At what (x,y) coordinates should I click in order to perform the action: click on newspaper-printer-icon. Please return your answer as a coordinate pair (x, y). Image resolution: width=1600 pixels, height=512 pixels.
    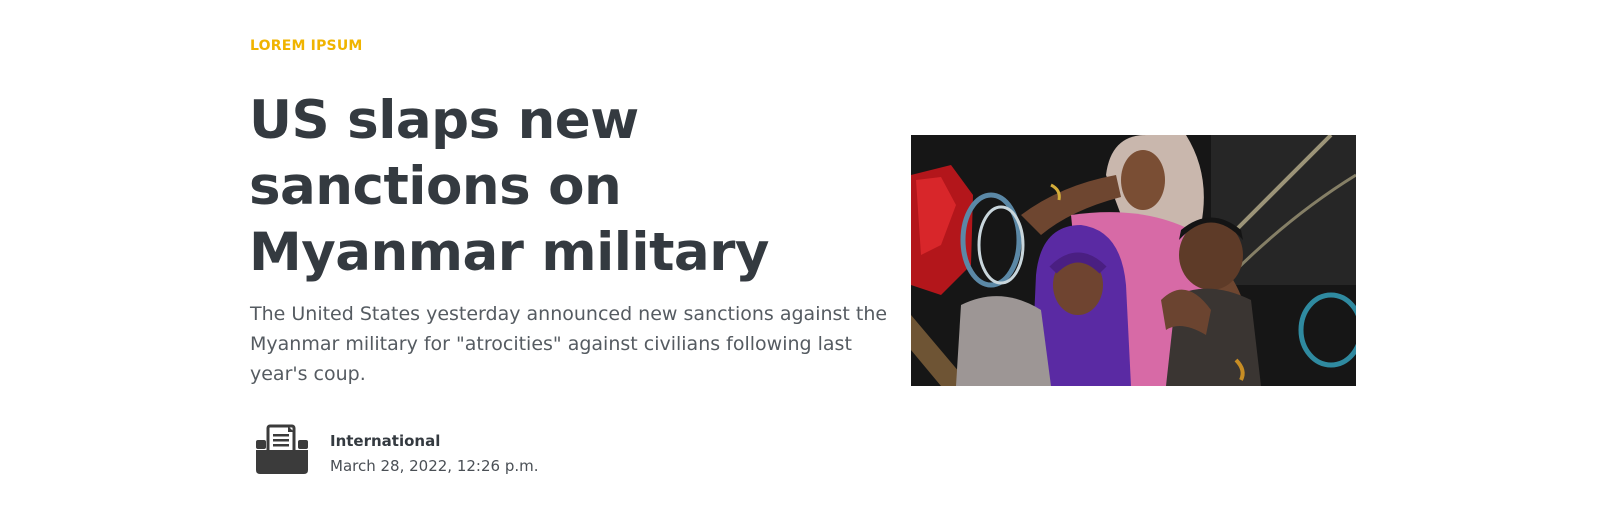
    Looking at the image, I should click on (282, 450).